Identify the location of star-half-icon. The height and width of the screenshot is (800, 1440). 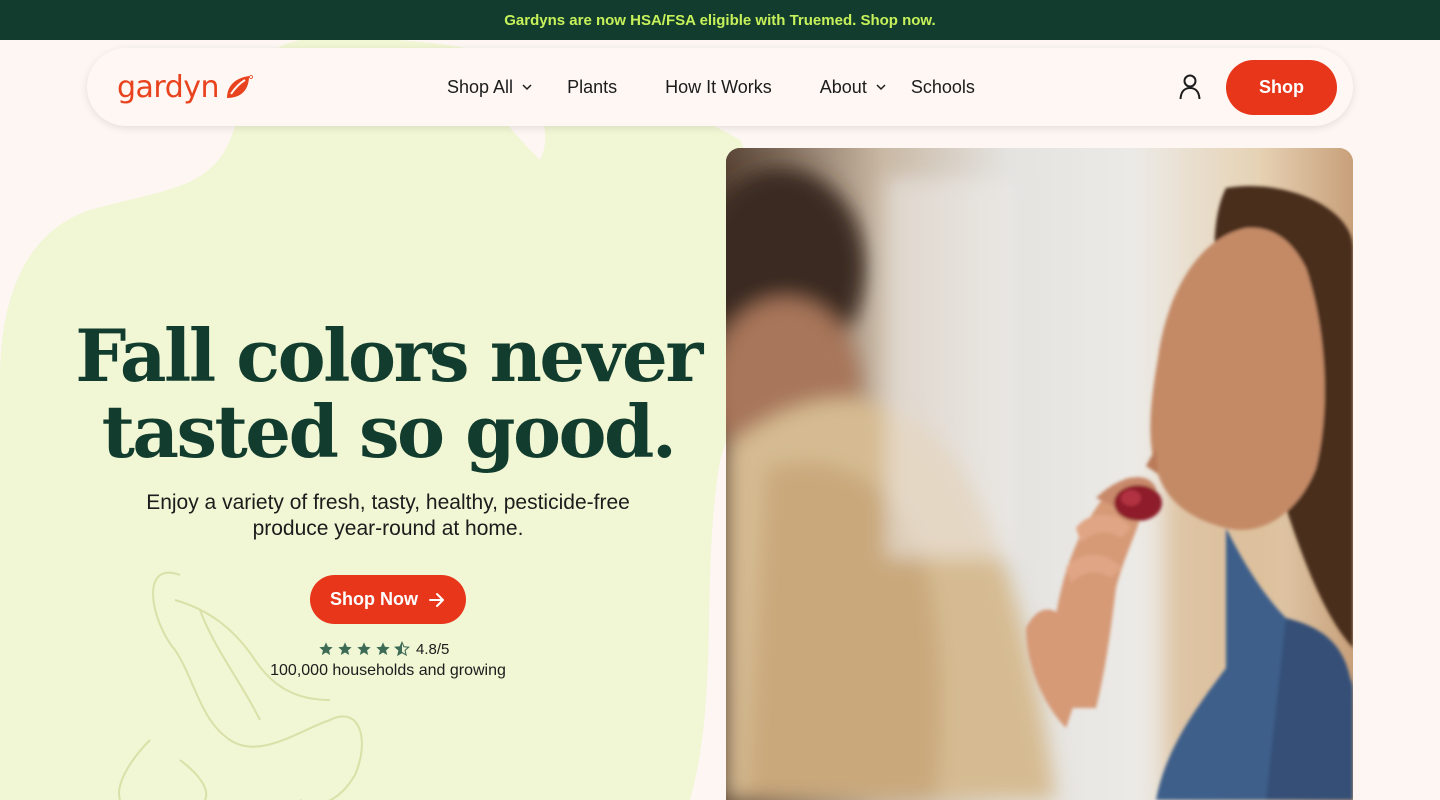
(402, 649).